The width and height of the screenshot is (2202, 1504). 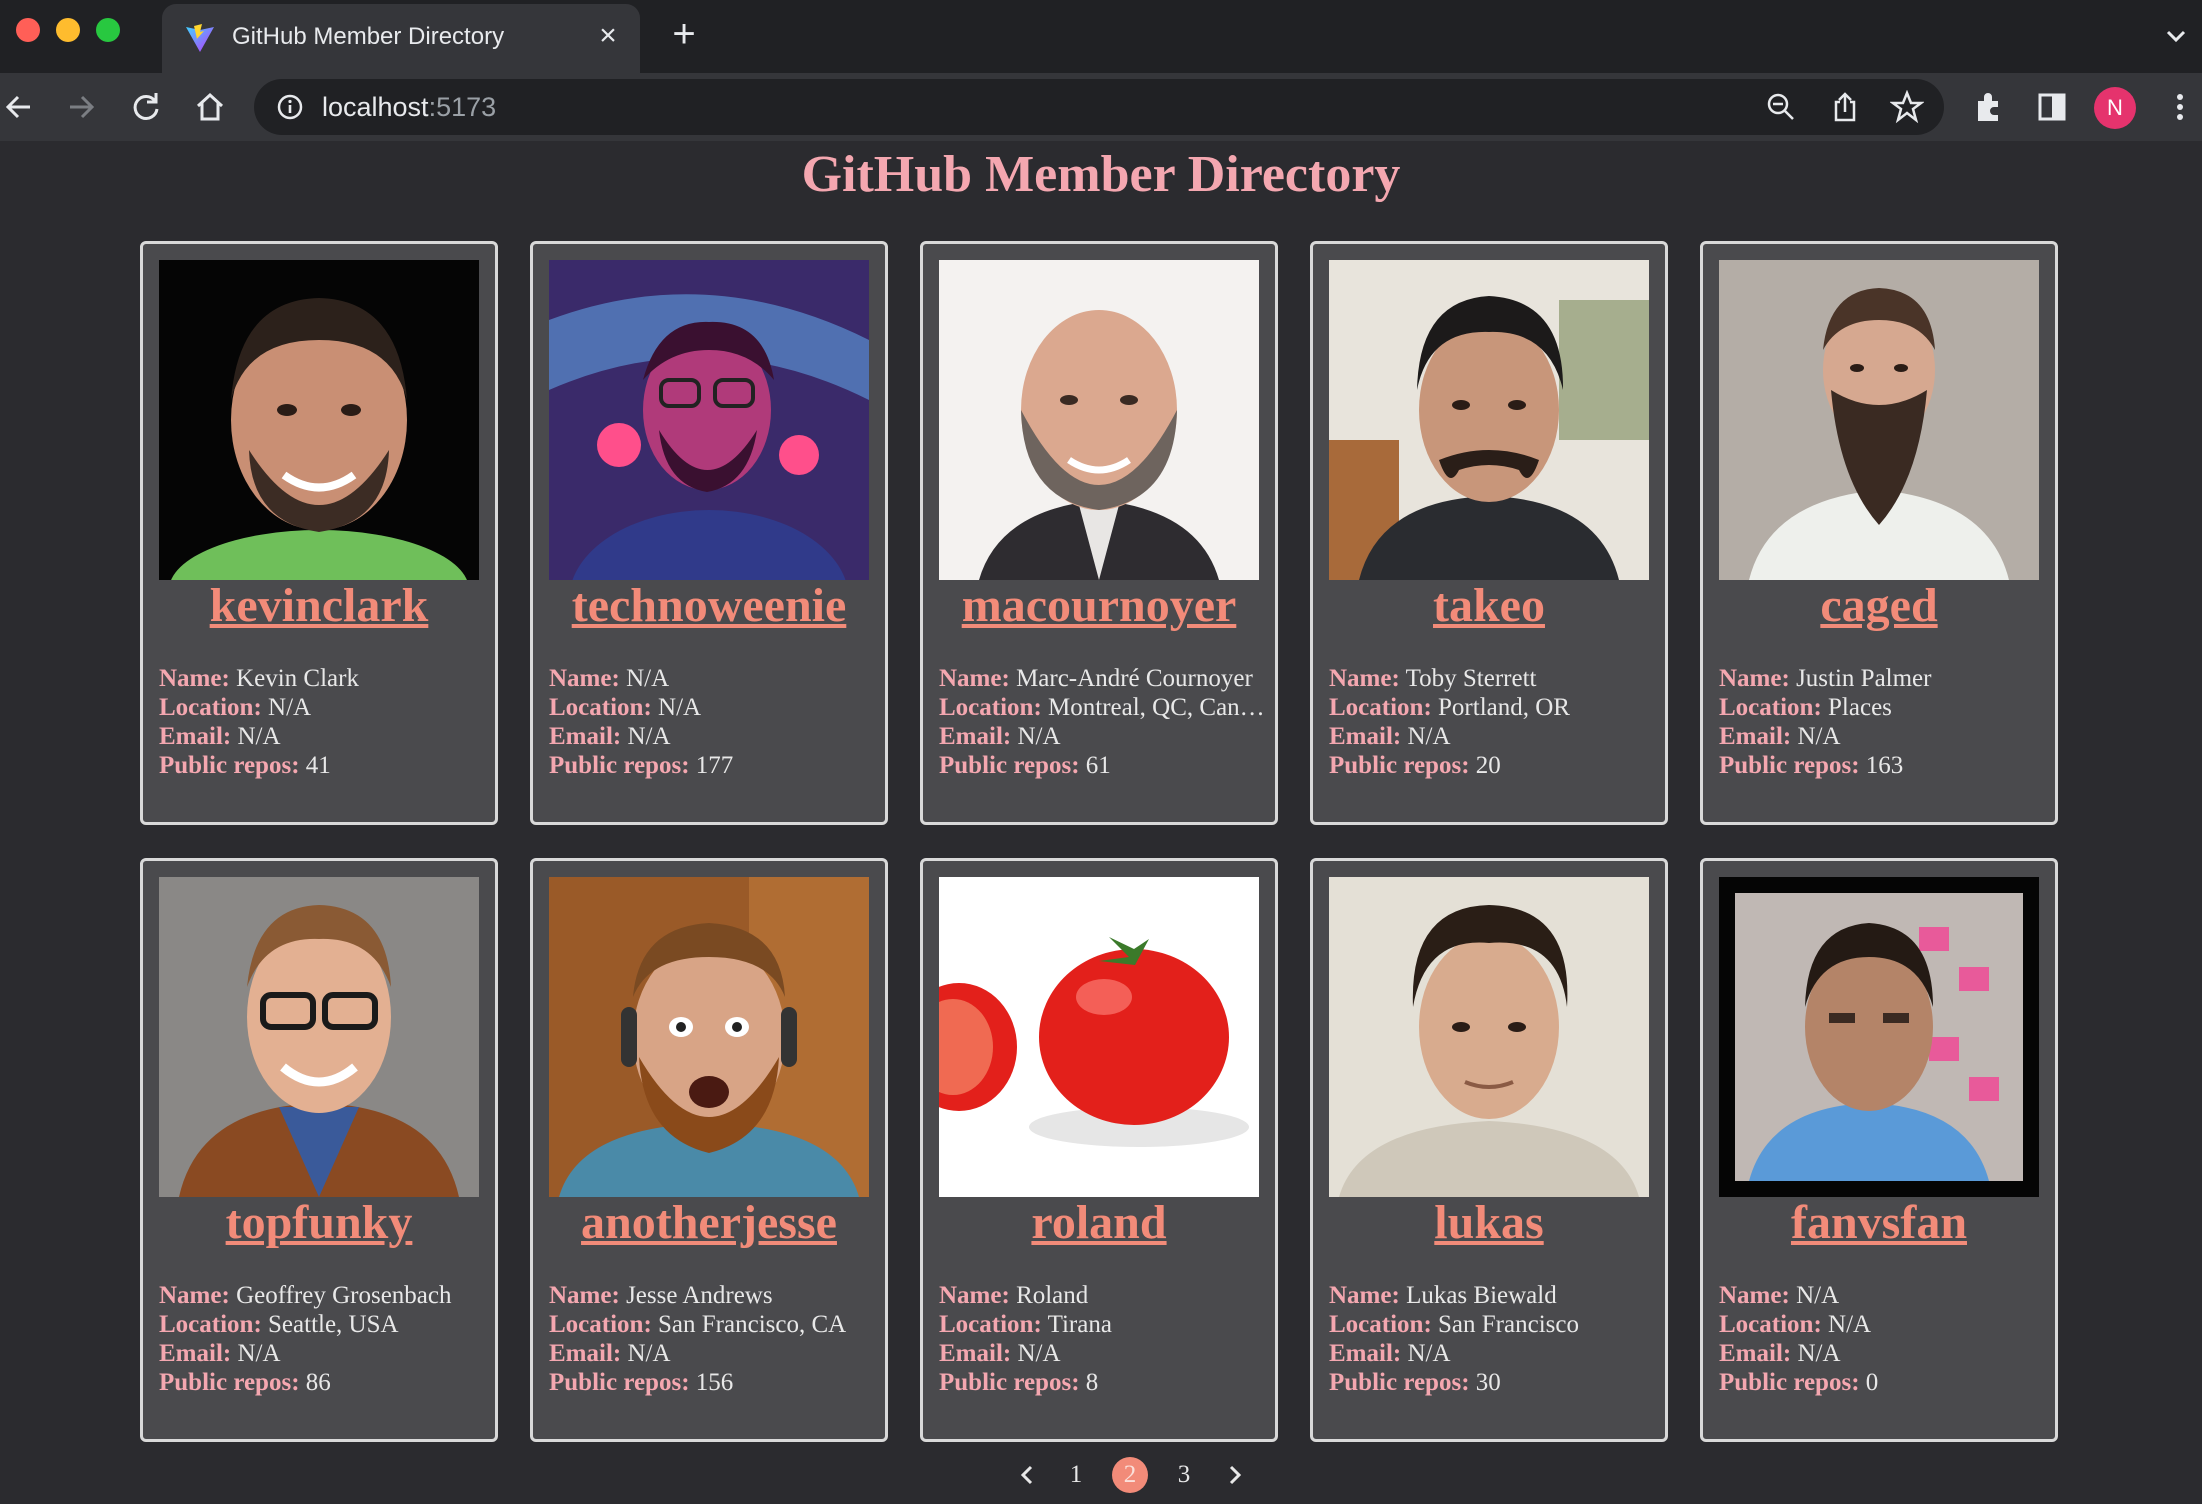 I want to click on member-login-link: fanvsfan, so click(x=1879, y=1222).